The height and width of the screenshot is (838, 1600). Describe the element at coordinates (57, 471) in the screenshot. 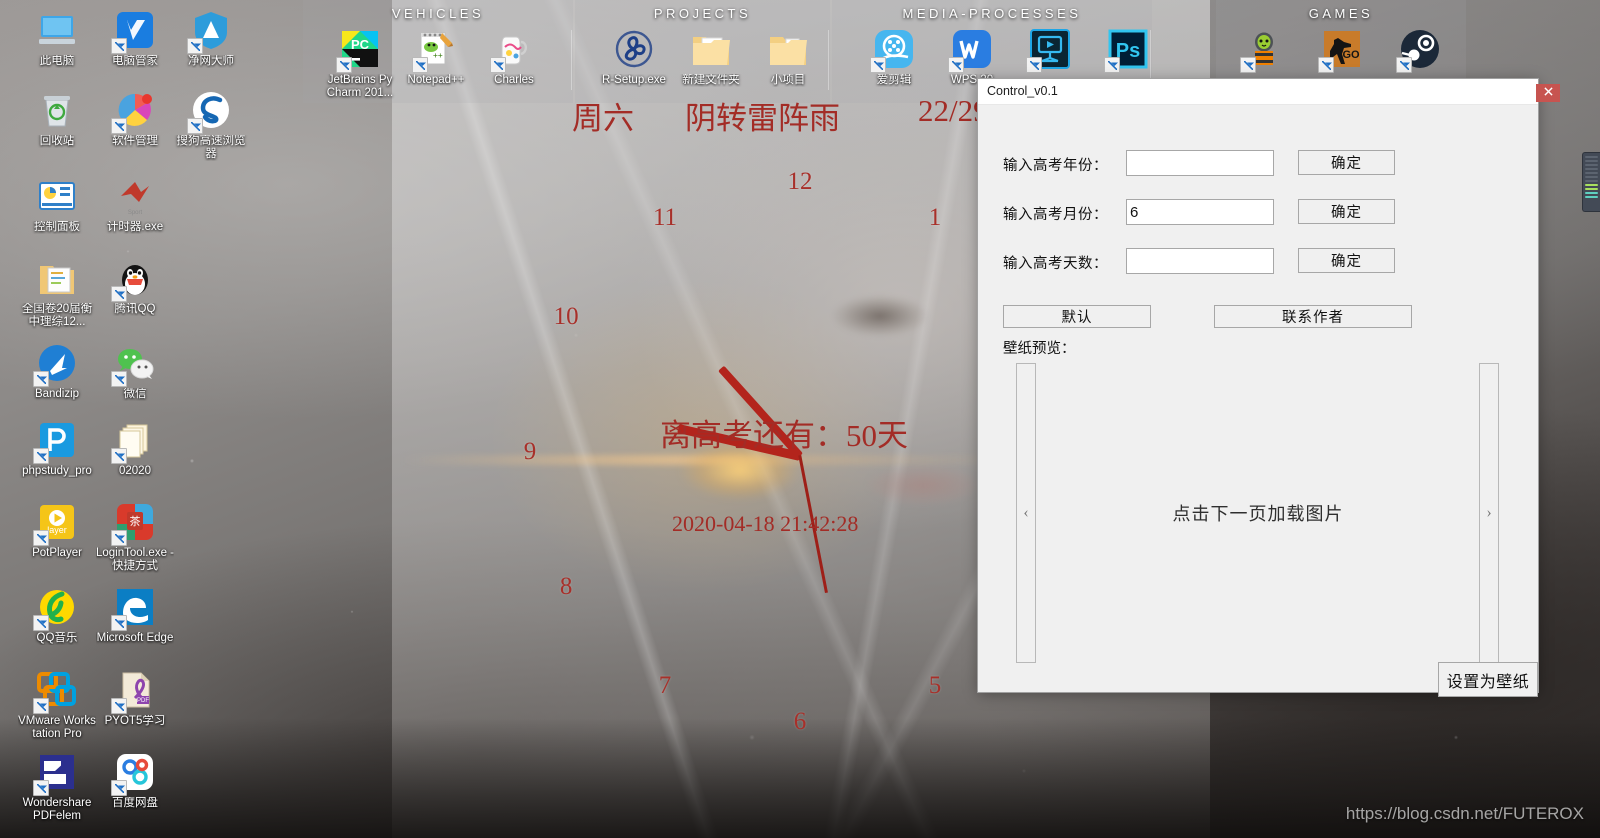

I see `desktop-icon-label: phpstudy_pro` at that location.